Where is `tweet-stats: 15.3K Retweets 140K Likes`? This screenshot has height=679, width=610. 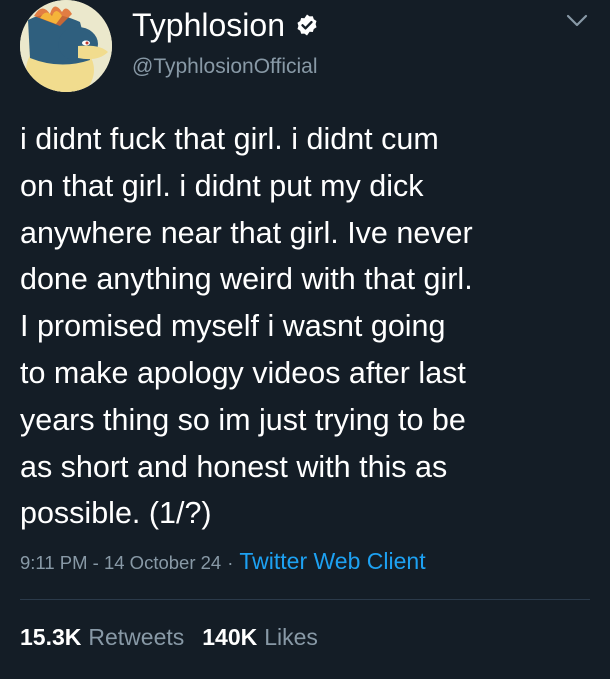
tweet-stats: 15.3K Retweets 140K Likes is located at coordinates (169, 637).